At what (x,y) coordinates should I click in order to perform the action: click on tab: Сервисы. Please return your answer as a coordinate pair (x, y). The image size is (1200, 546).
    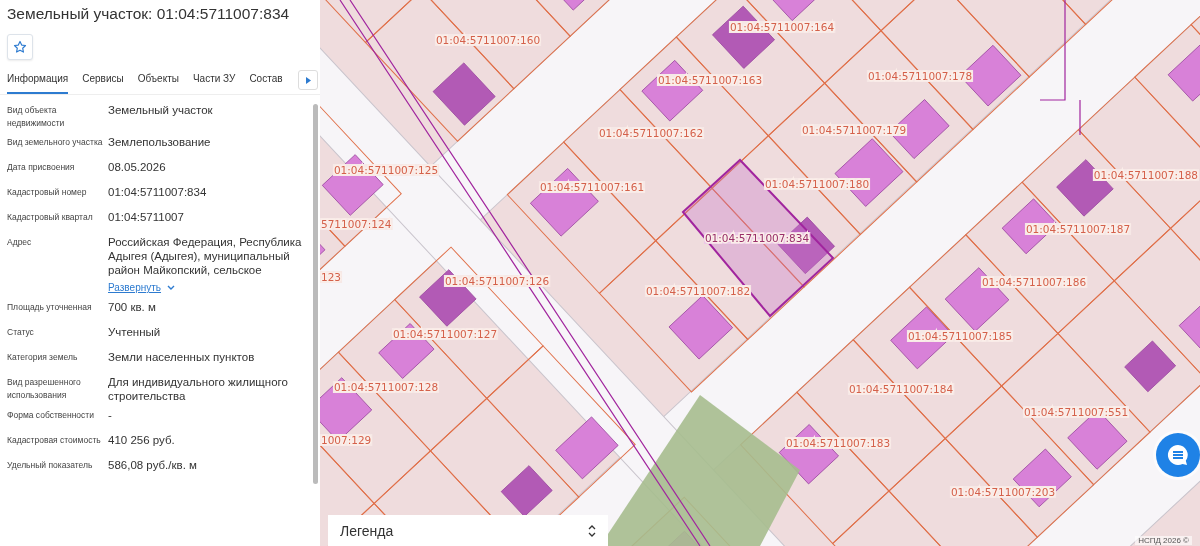
    Looking at the image, I should click on (103, 82).